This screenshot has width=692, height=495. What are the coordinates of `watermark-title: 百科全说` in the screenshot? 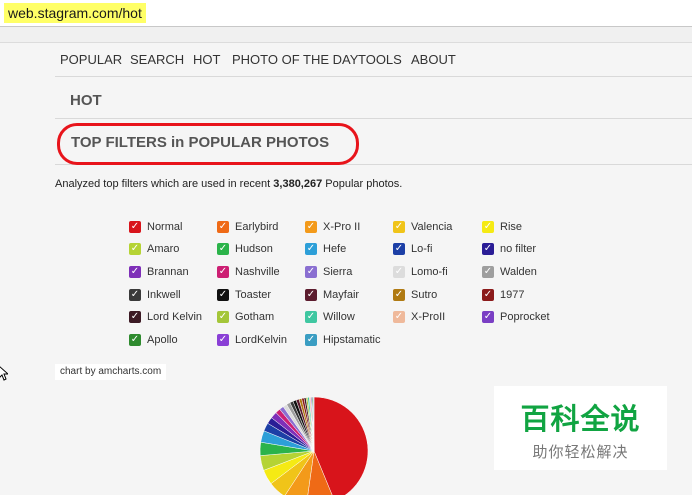 It's located at (580, 420).